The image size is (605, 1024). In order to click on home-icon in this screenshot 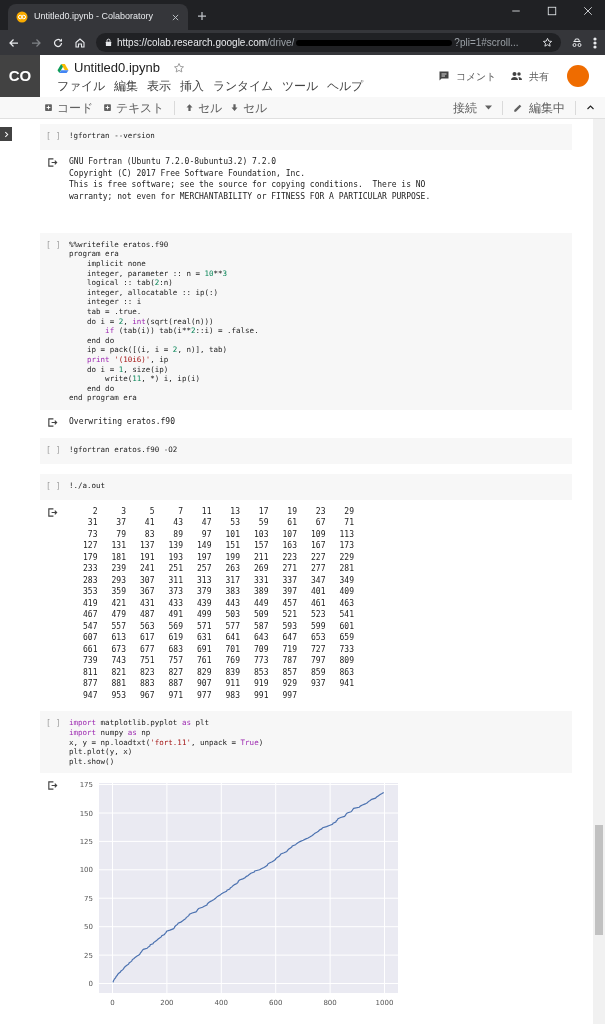, I will do `click(80, 42)`.